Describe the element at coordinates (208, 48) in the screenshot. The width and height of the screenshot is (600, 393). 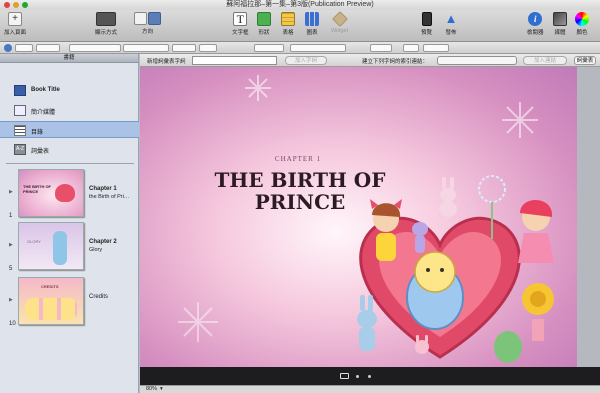
I see `font-color-well` at that location.